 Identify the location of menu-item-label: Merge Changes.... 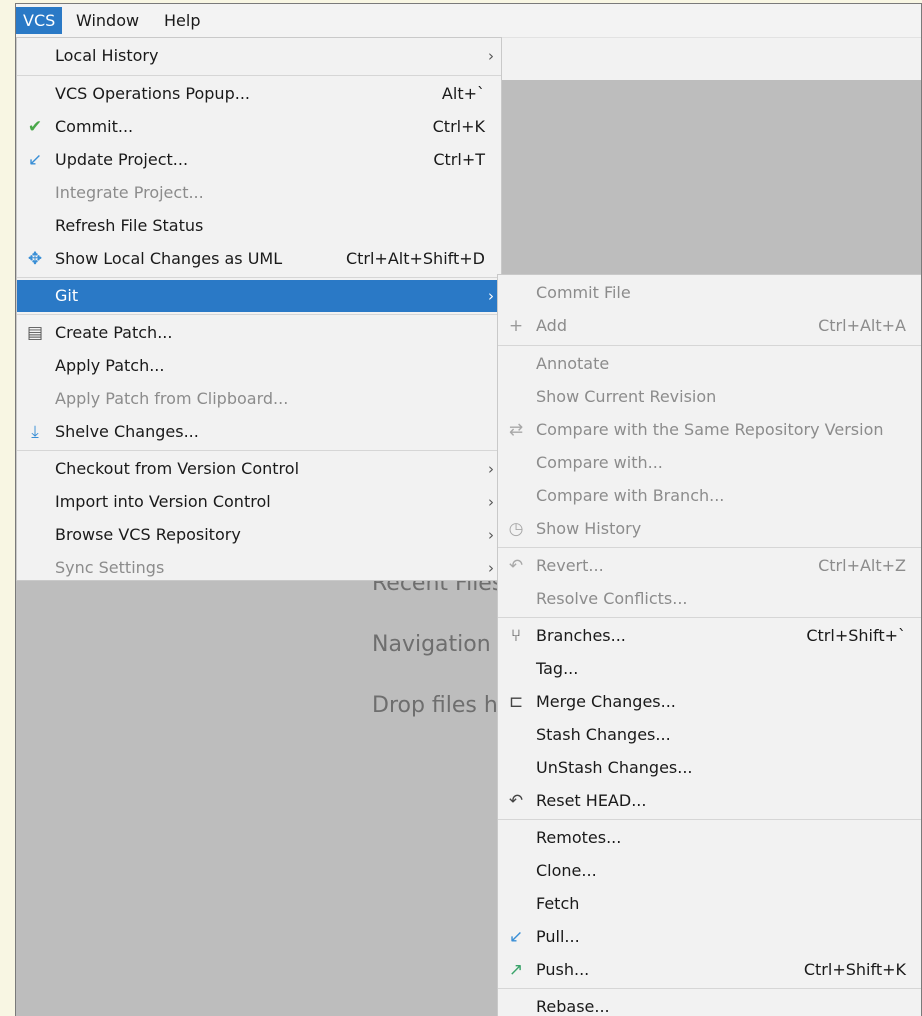
(606, 701).